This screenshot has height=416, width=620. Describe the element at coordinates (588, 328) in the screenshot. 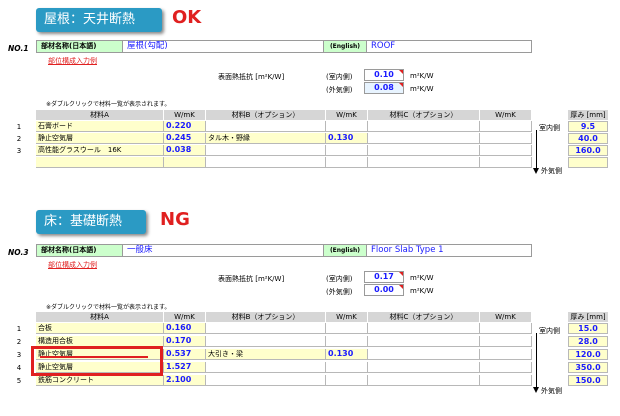

I see `thickness-cell: 15.0` at that location.